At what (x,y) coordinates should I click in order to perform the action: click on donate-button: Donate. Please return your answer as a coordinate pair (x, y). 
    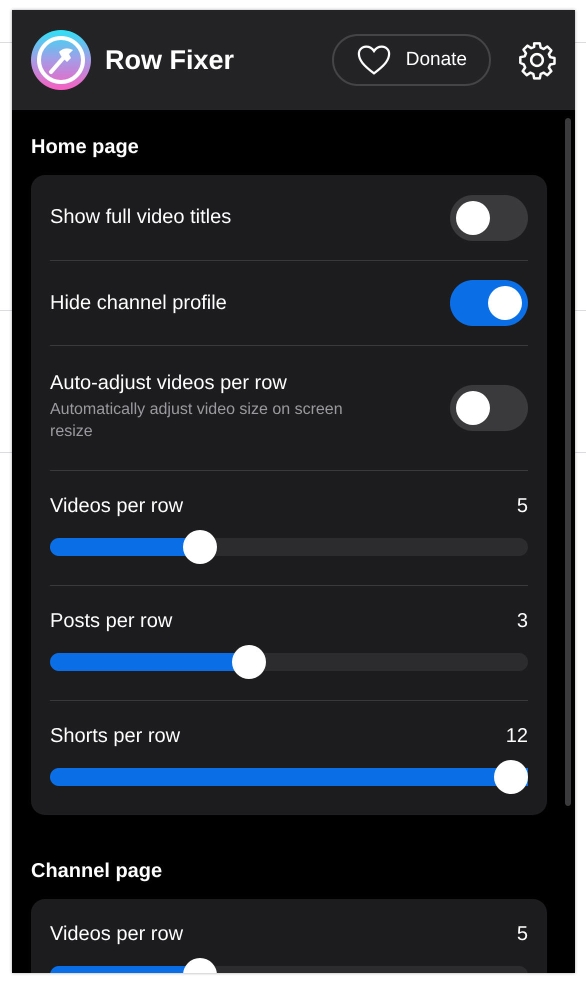
    Looking at the image, I should click on (411, 60).